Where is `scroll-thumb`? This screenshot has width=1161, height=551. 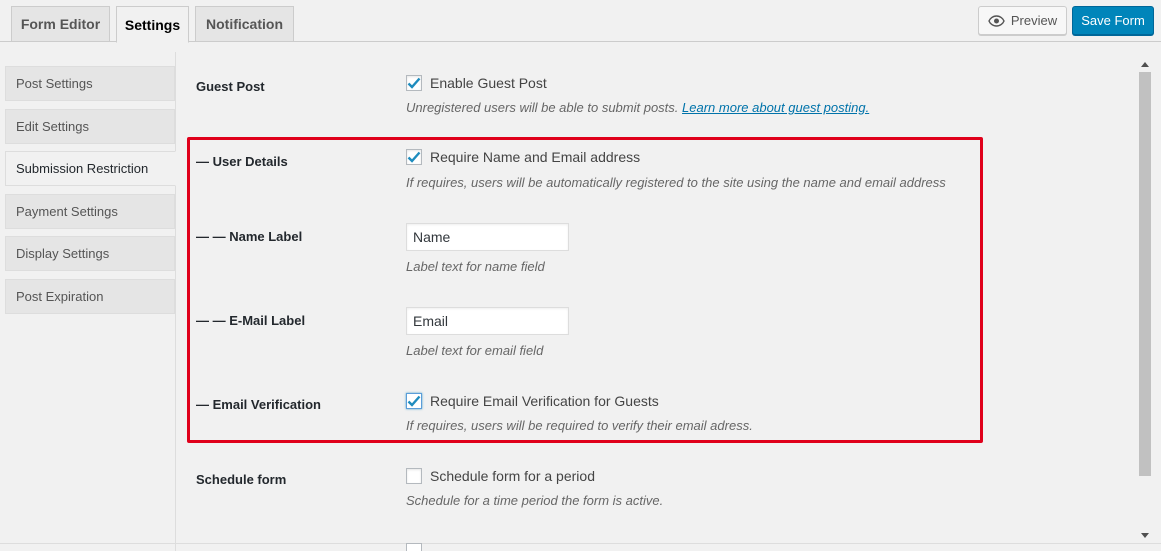 scroll-thumb is located at coordinates (1145, 274).